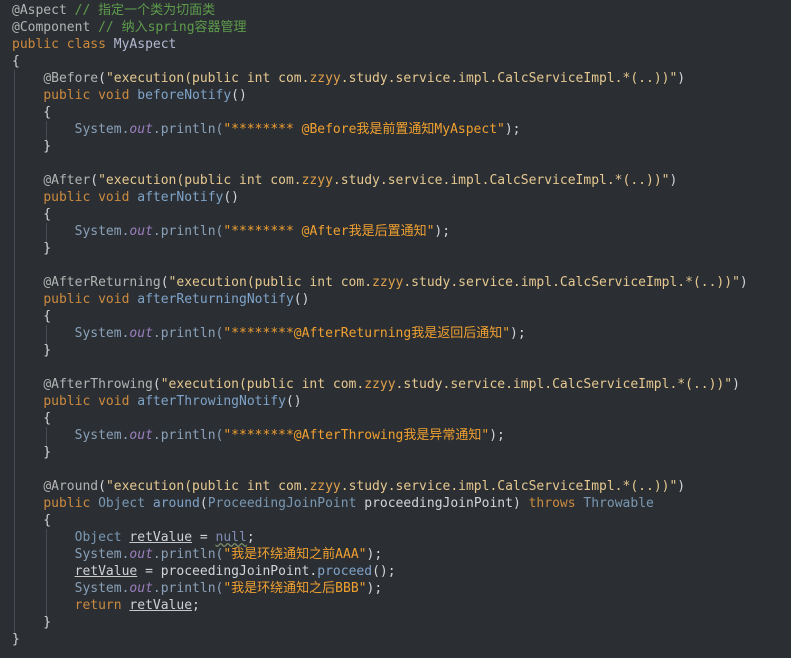  Describe the element at coordinates (102, 282) in the screenshot. I see `code-token: @AfterReturning` at that location.